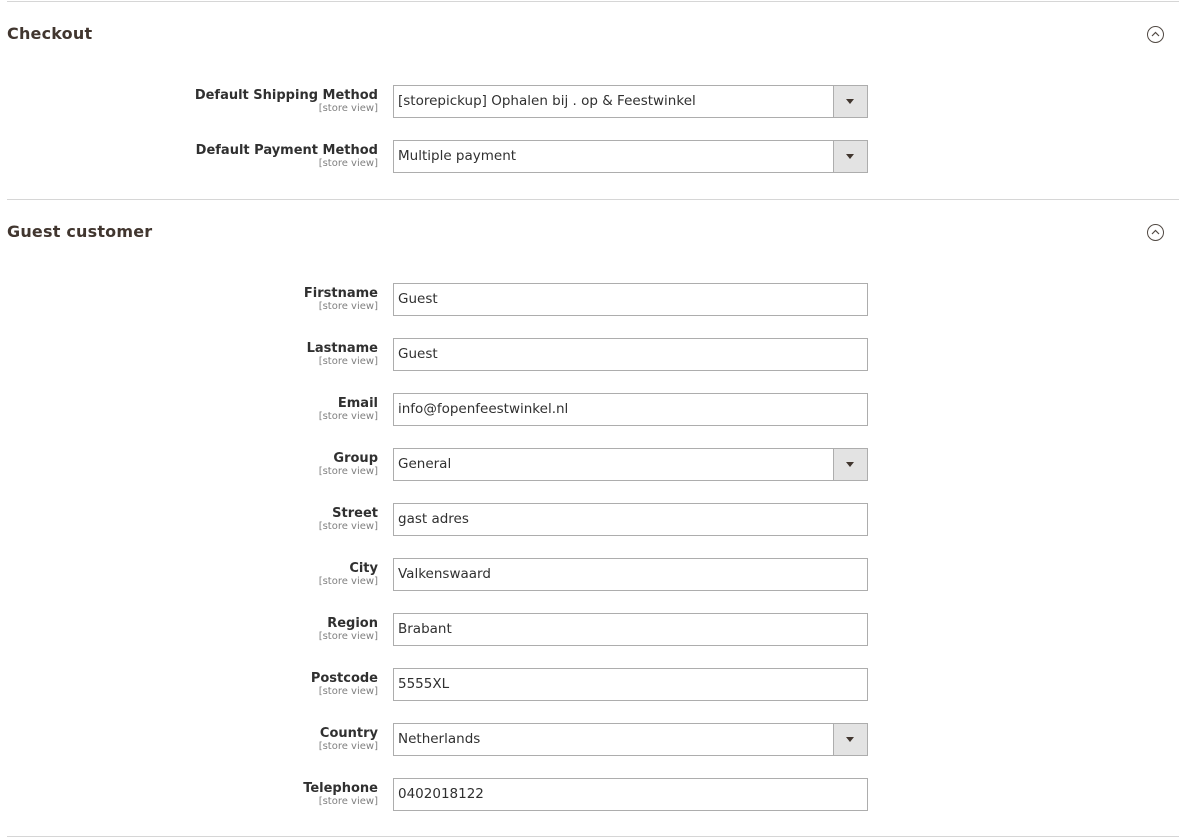  I want to click on field-label: Email, so click(357, 403).